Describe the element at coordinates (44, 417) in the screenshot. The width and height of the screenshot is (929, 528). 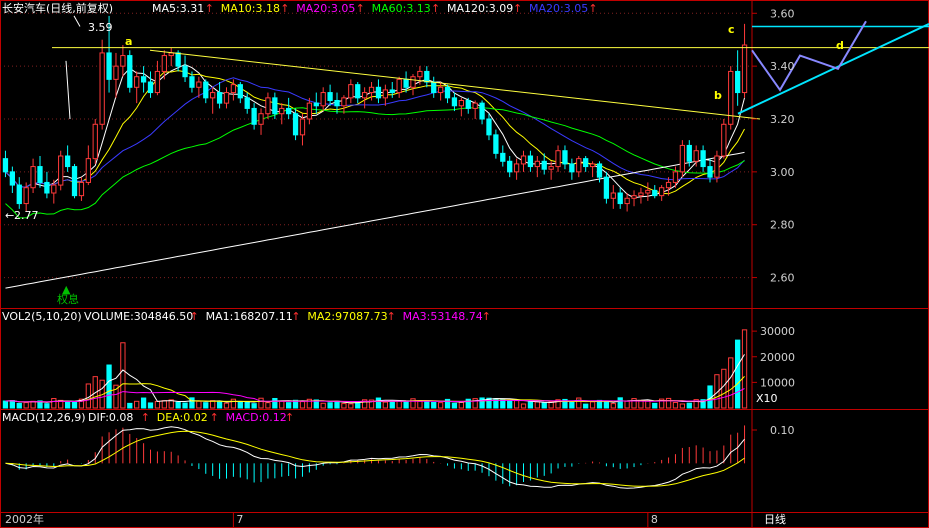
I see `macd-title: MACD(12,26,9)` at that location.